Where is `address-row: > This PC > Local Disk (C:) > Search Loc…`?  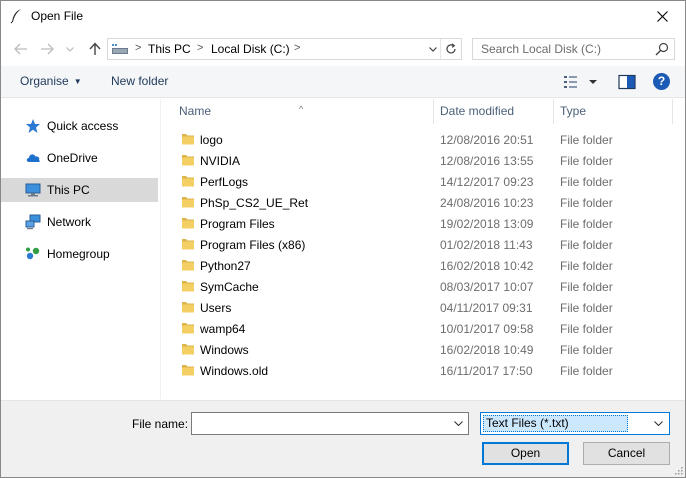
address-row: > This PC > Local Disk (C:) > Search Loc… is located at coordinates (343, 49).